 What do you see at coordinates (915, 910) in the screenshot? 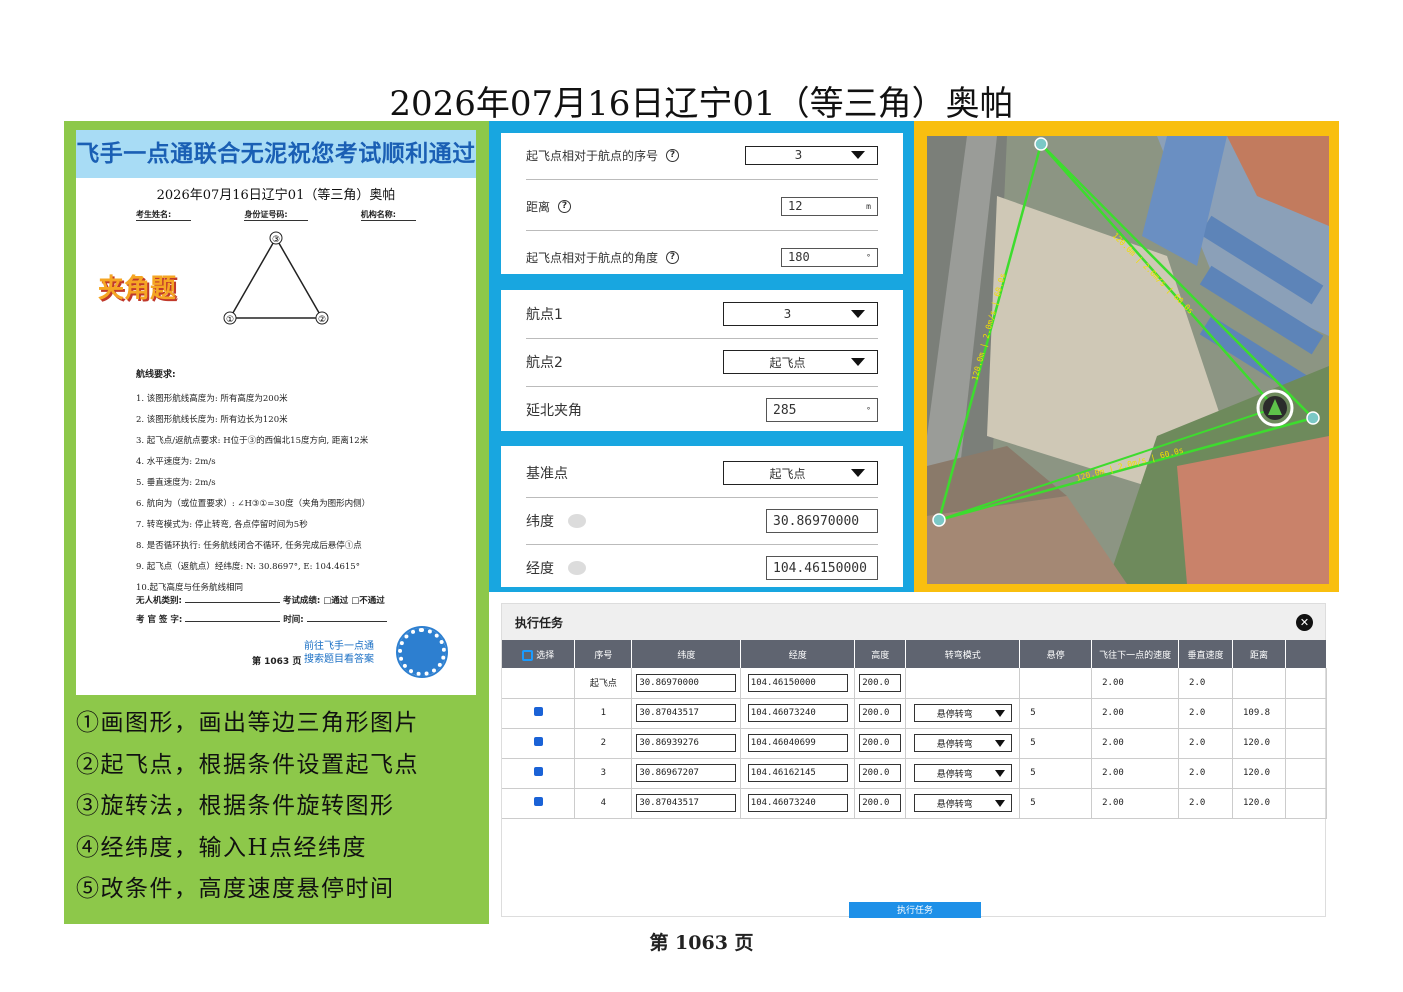
I see `execute-task-button: 执行任务` at bounding box center [915, 910].